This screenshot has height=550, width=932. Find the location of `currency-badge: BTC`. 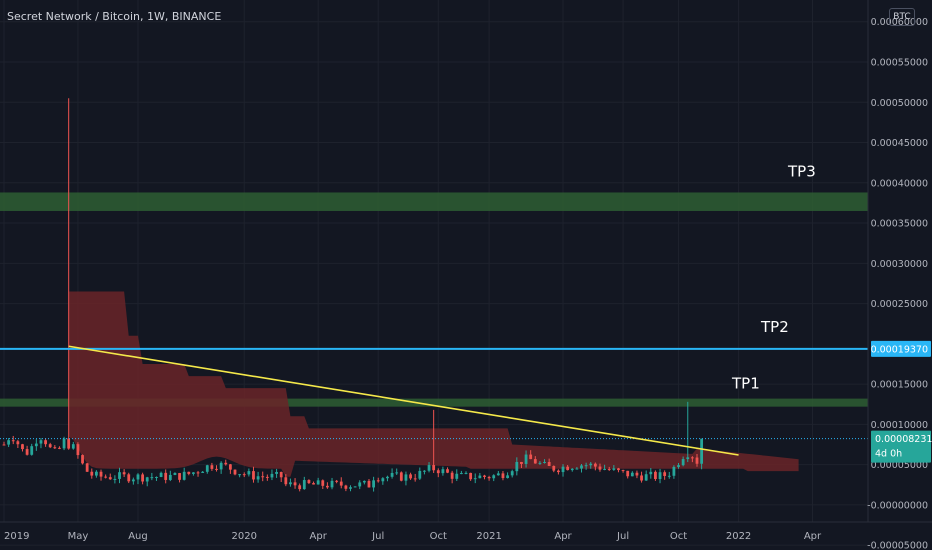

currency-badge: BTC is located at coordinates (902, 17).